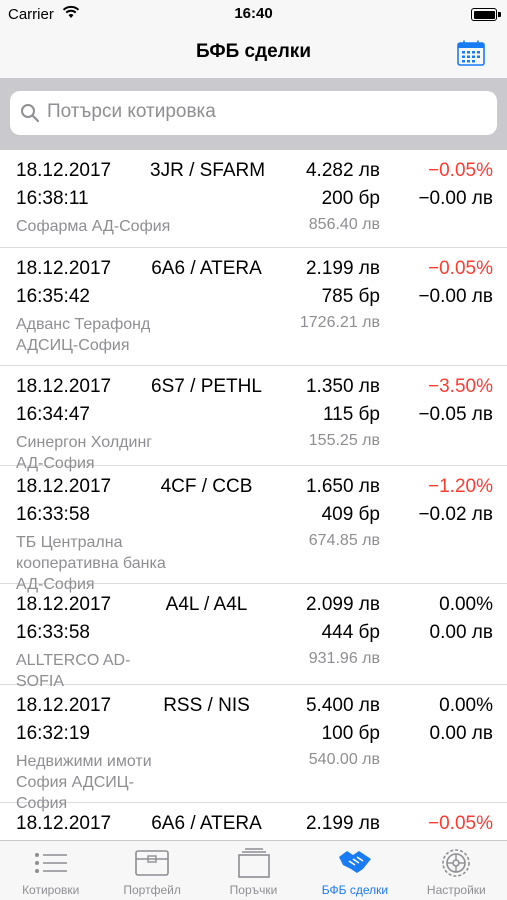  I want to click on tab-label-orders: Поръчки, so click(253, 890).